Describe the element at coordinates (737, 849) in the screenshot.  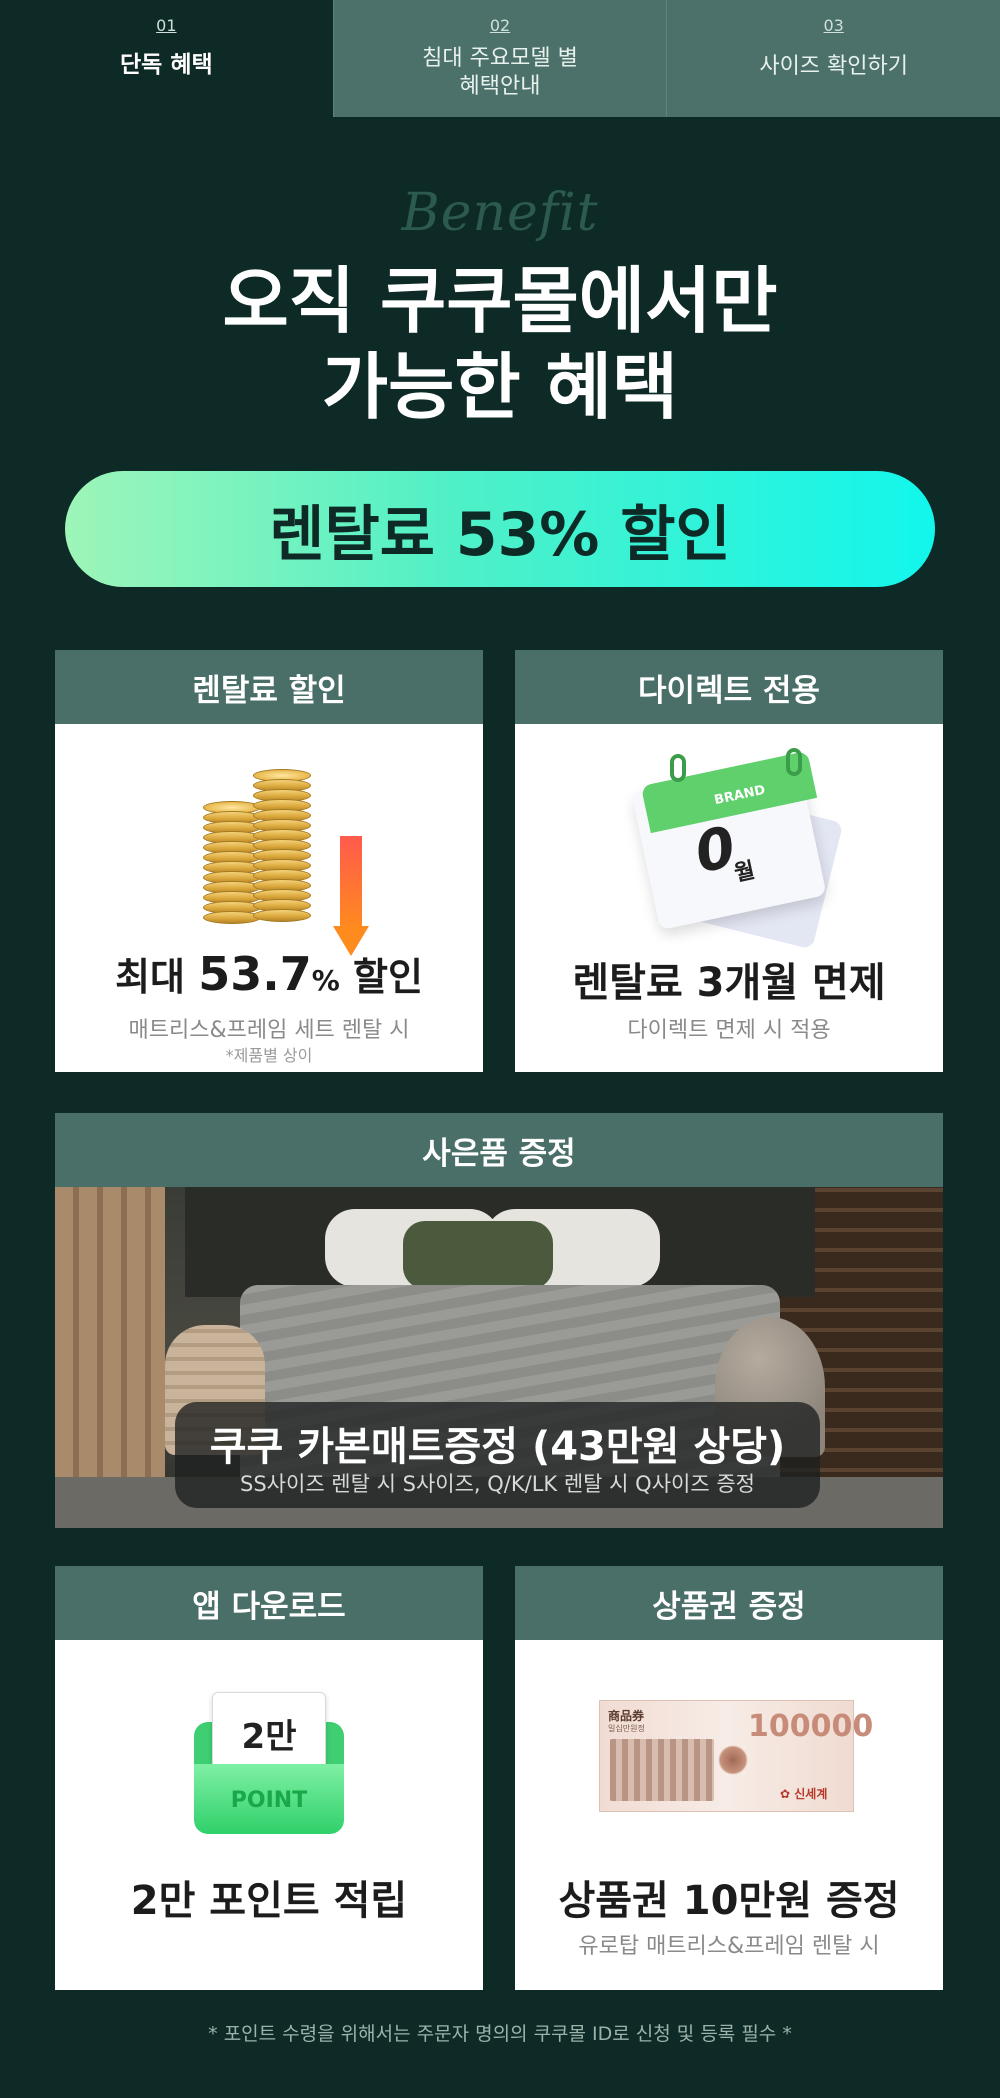
I see `calendar-icon: BRAND 0 월` at that location.